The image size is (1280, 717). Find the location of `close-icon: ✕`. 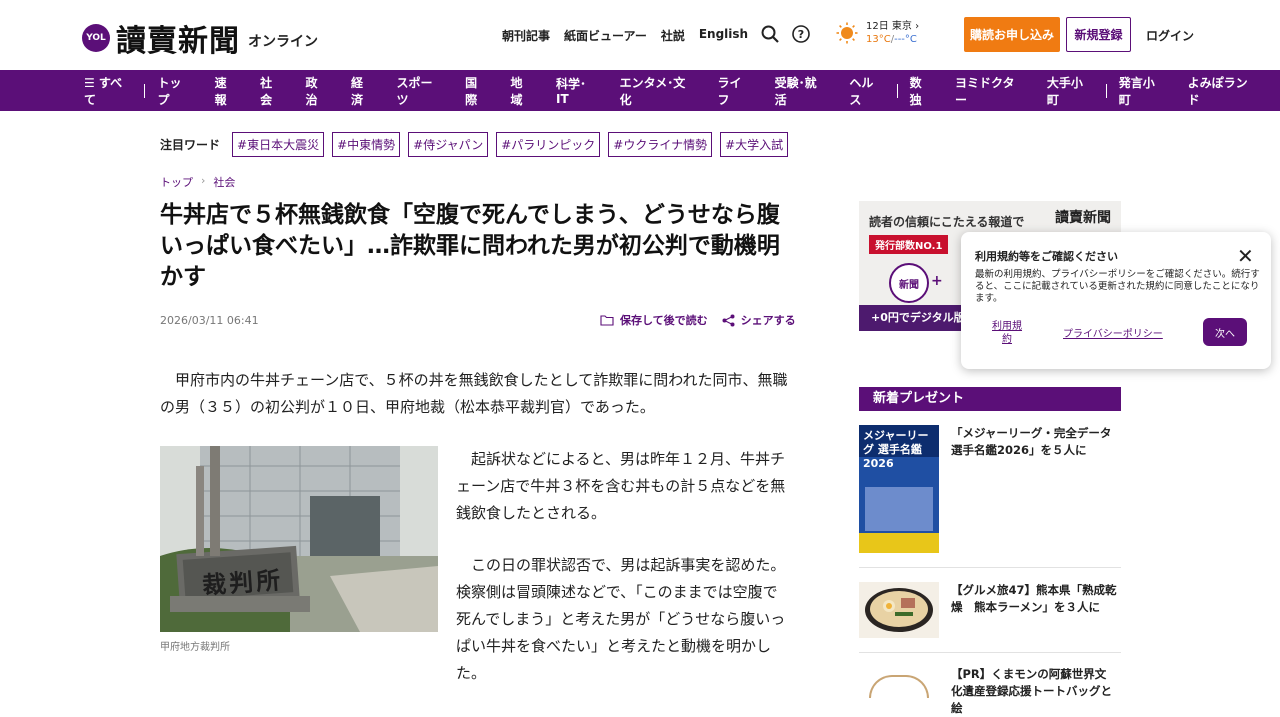

close-icon: ✕ is located at coordinates (1245, 256).